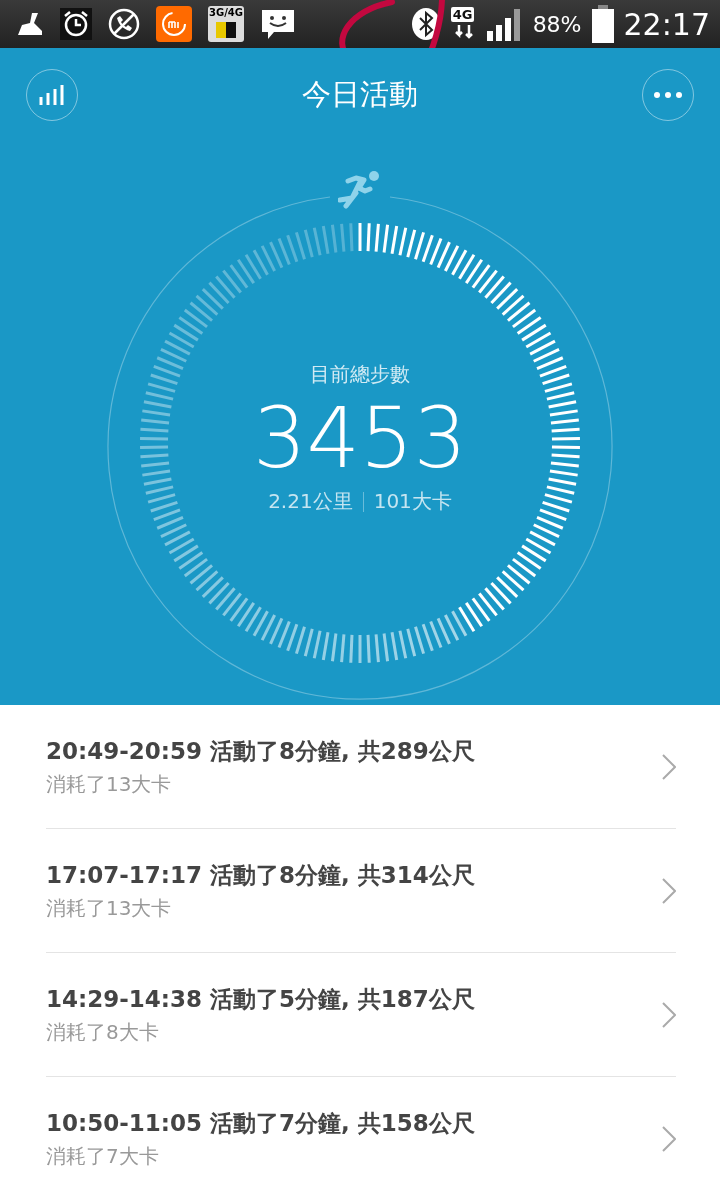 Image resolution: width=720 pixels, height=1202 pixels. What do you see at coordinates (52, 95) in the screenshot?
I see `bar-chart-icon` at bounding box center [52, 95].